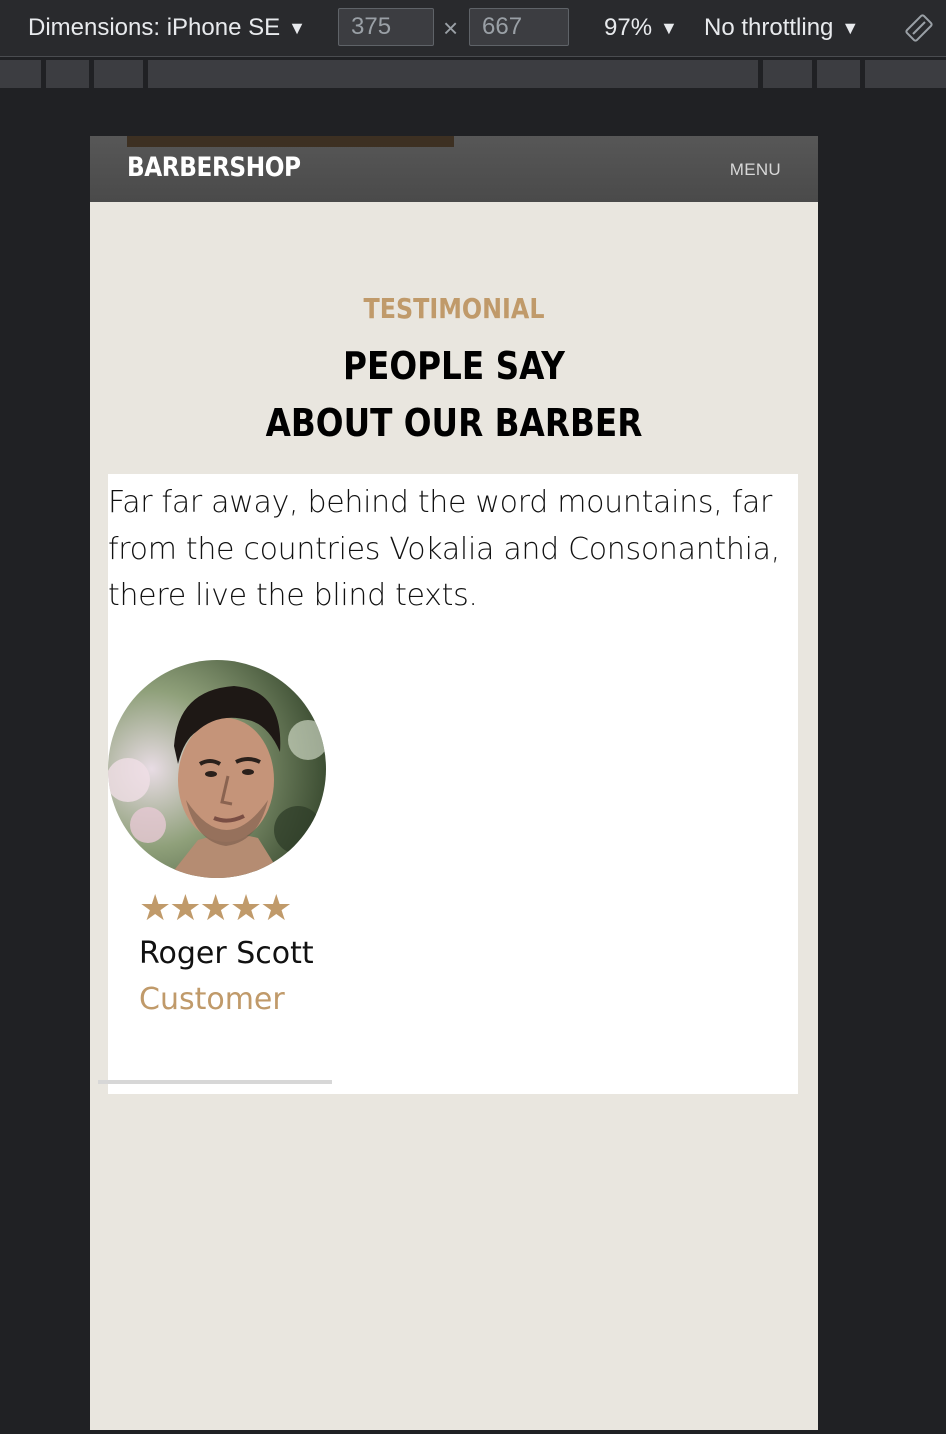  Describe the element at coordinates (519, 27) in the screenshot. I see `height-input: 667` at that location.